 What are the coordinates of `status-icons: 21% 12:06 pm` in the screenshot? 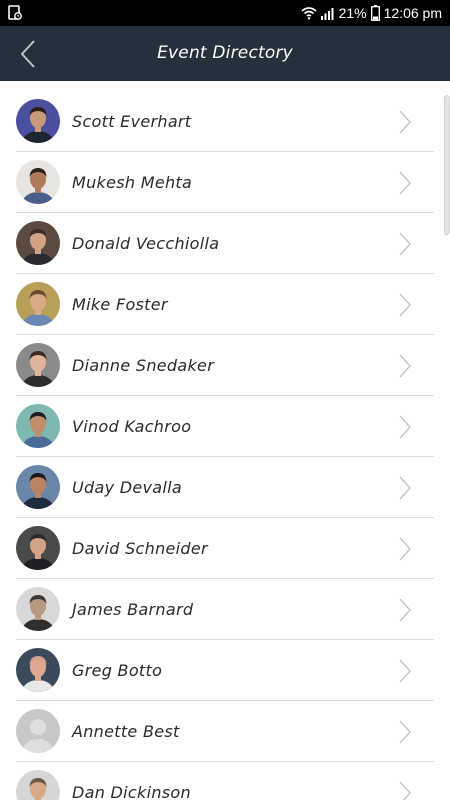 It's located at (371, 13).